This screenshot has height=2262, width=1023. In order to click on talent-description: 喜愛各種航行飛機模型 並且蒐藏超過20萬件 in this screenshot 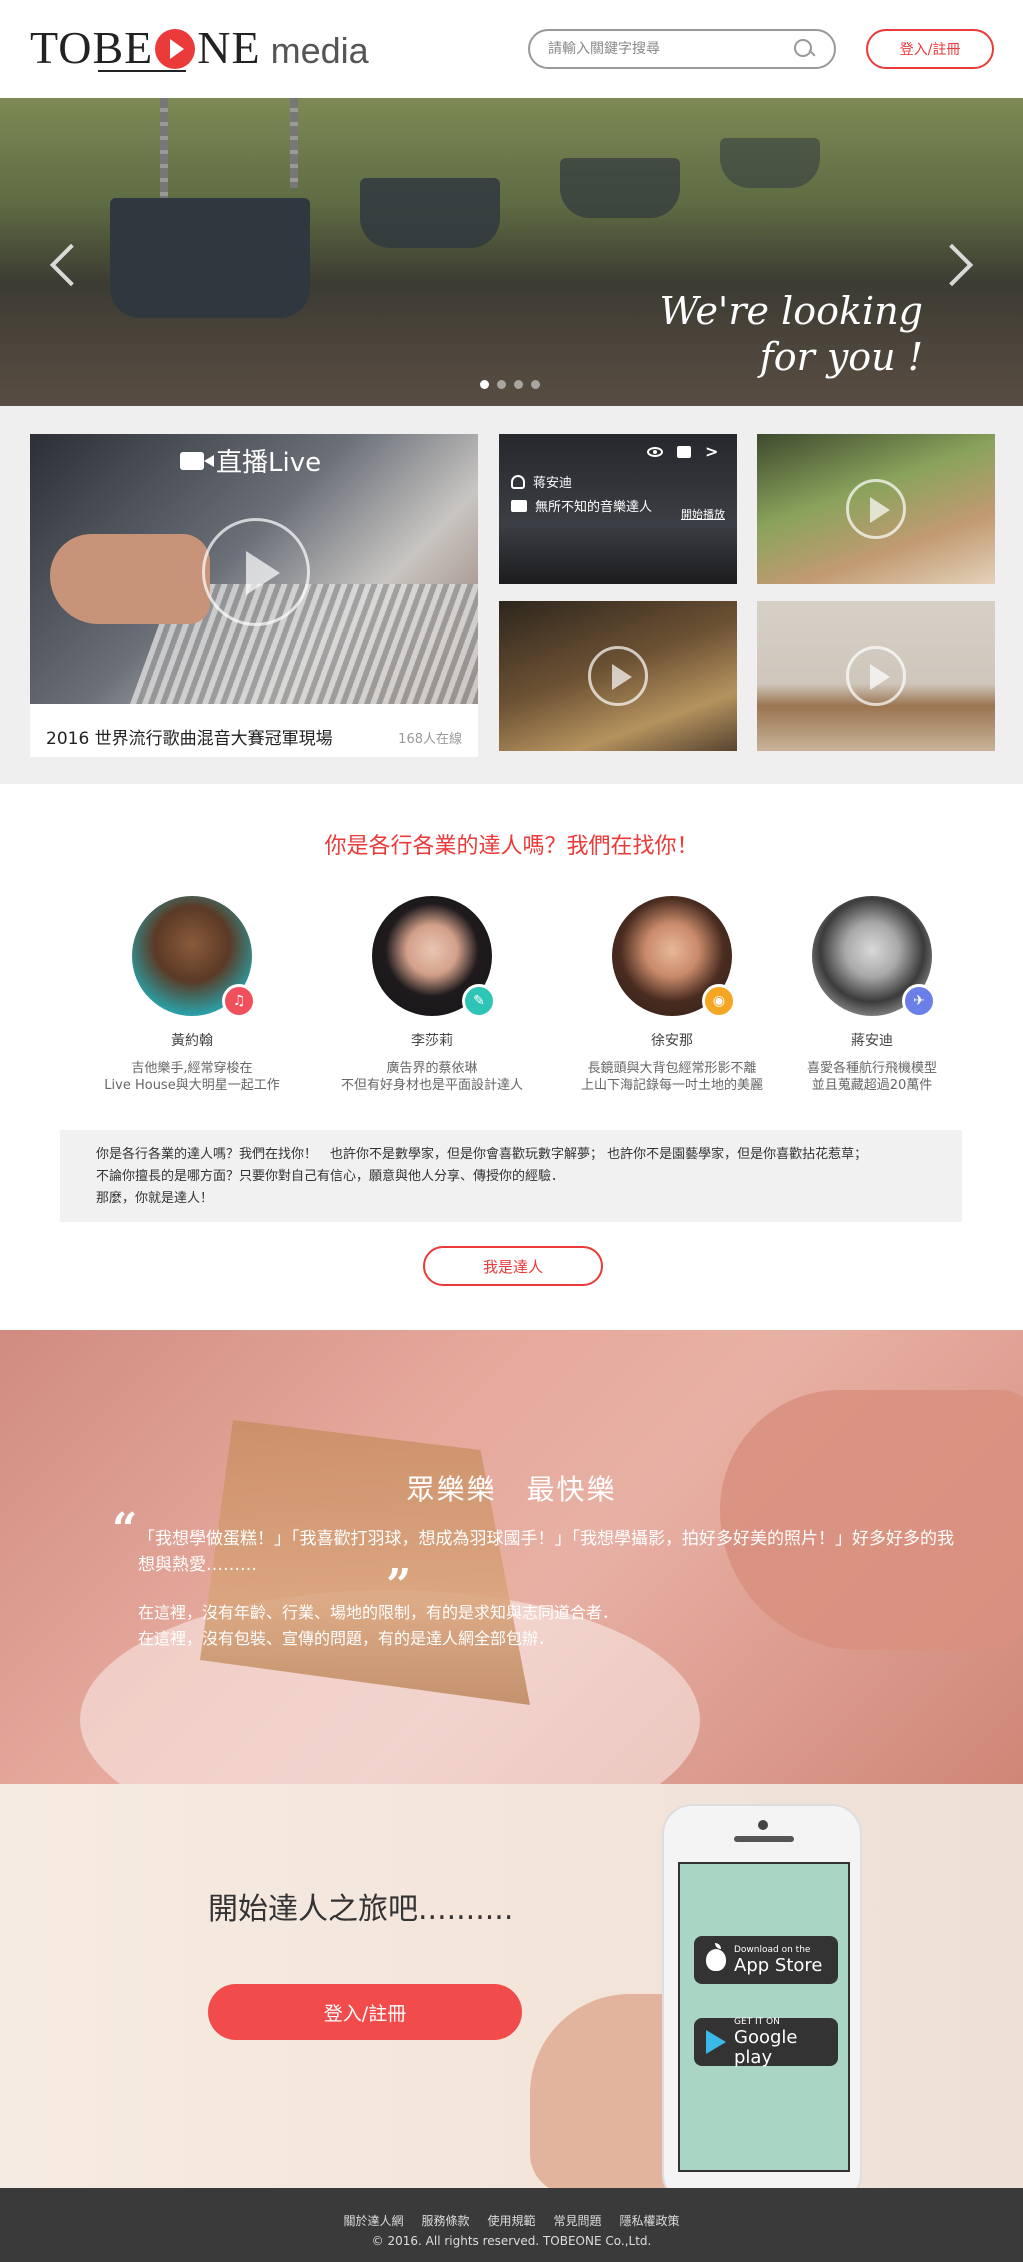, I will do `click(872, 1077)`.